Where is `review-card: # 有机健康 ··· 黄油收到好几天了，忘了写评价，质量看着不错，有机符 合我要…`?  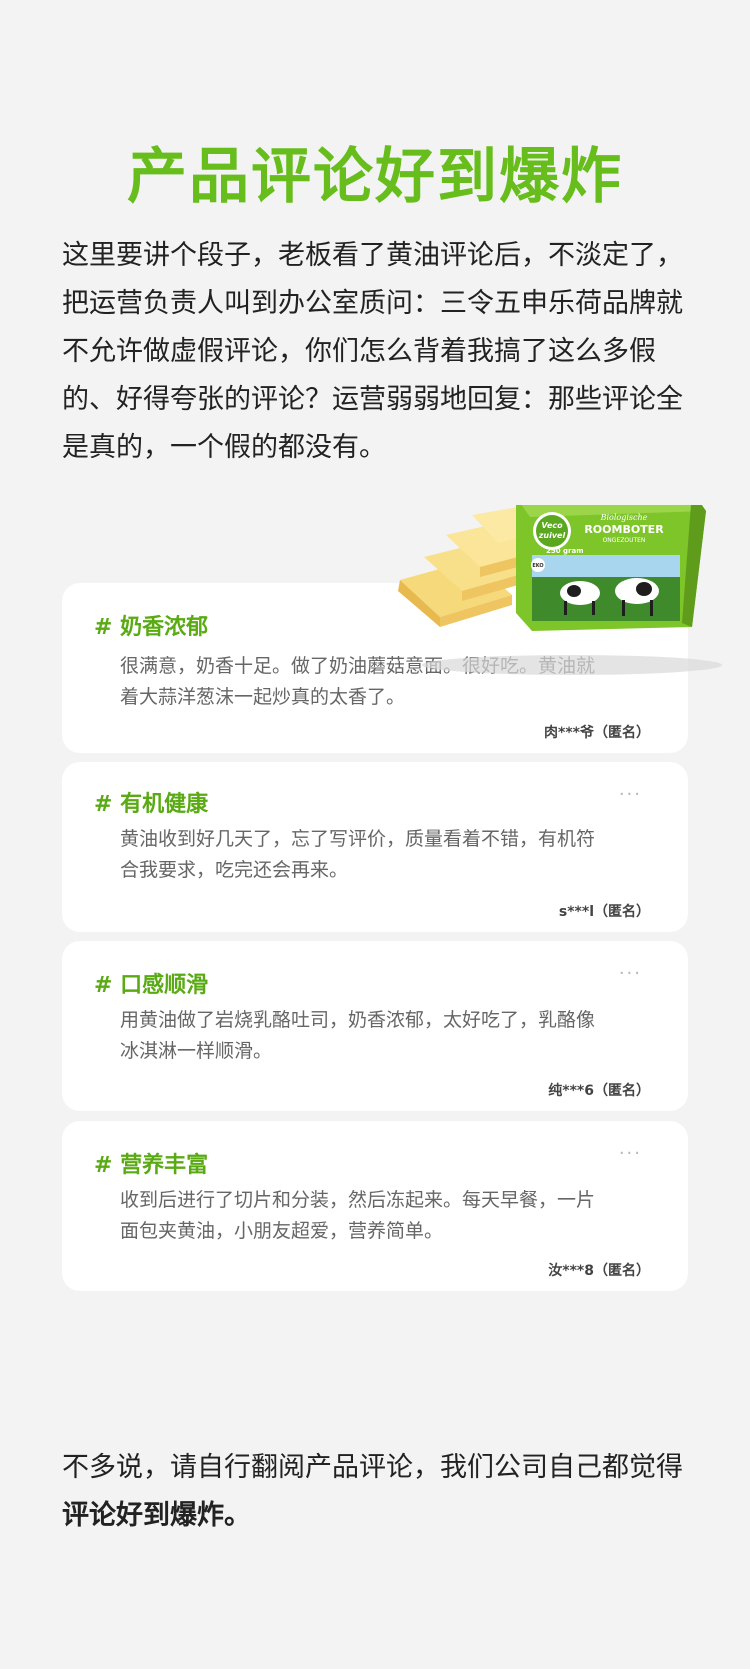
review-card: # 有机健康 ··· 黄油收到好几天了，忘了写评价，质量看着不错，有机符 合我要… is located at coordinates (375, 847).